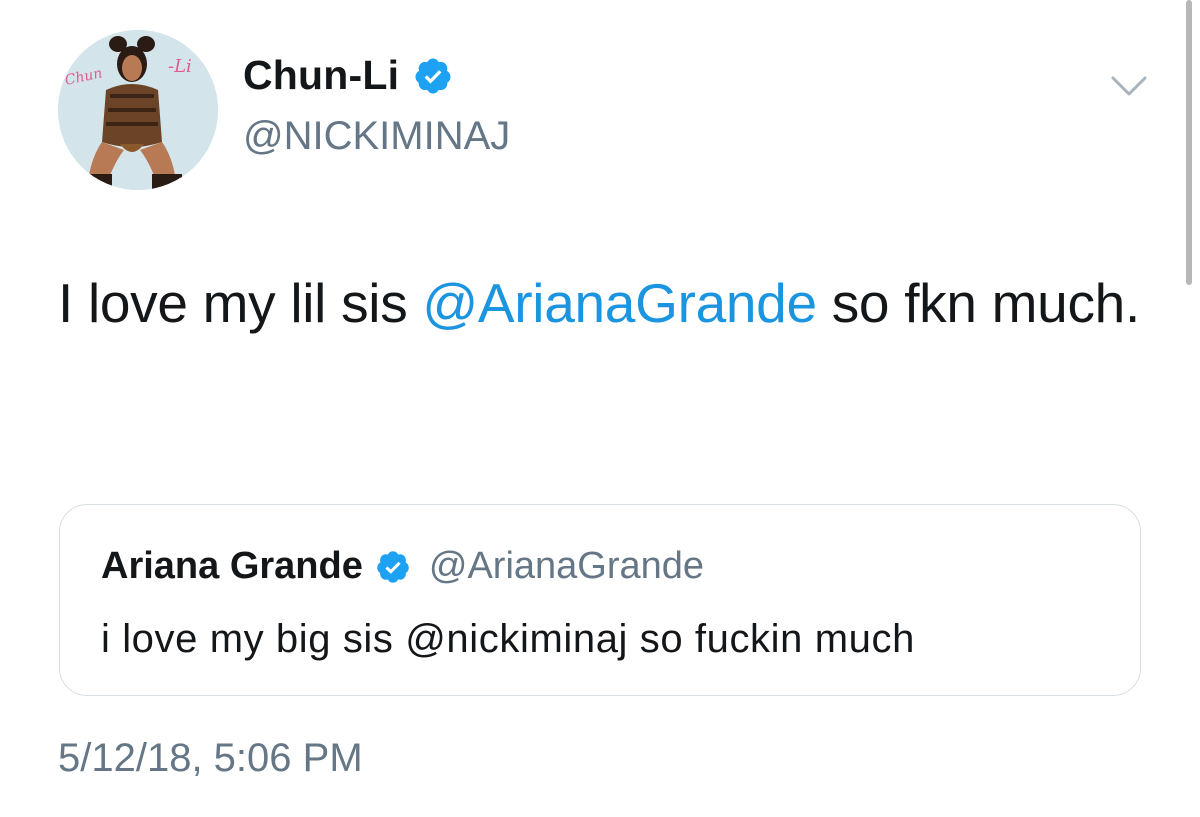  Describe the element at coordinates (1129, 86) in the screenshot. I see `chevron-down-icon` at that location.